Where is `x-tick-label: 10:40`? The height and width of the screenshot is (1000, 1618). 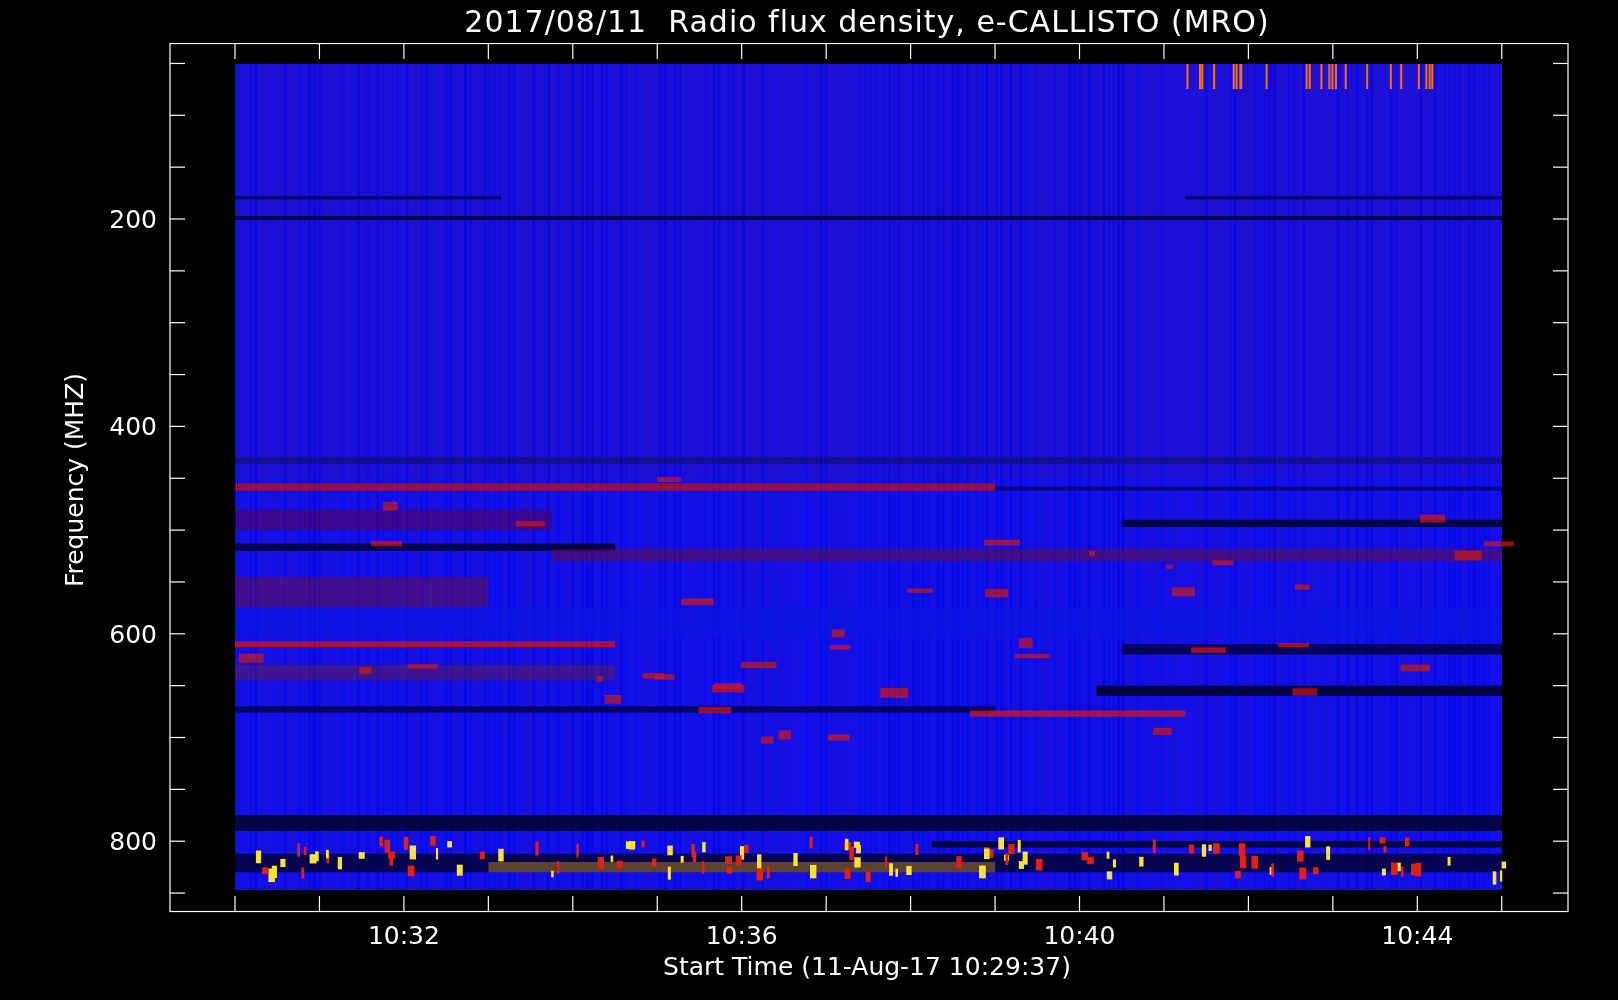 x-tick-label: 10:40 is located at coordinates (1079, 935).